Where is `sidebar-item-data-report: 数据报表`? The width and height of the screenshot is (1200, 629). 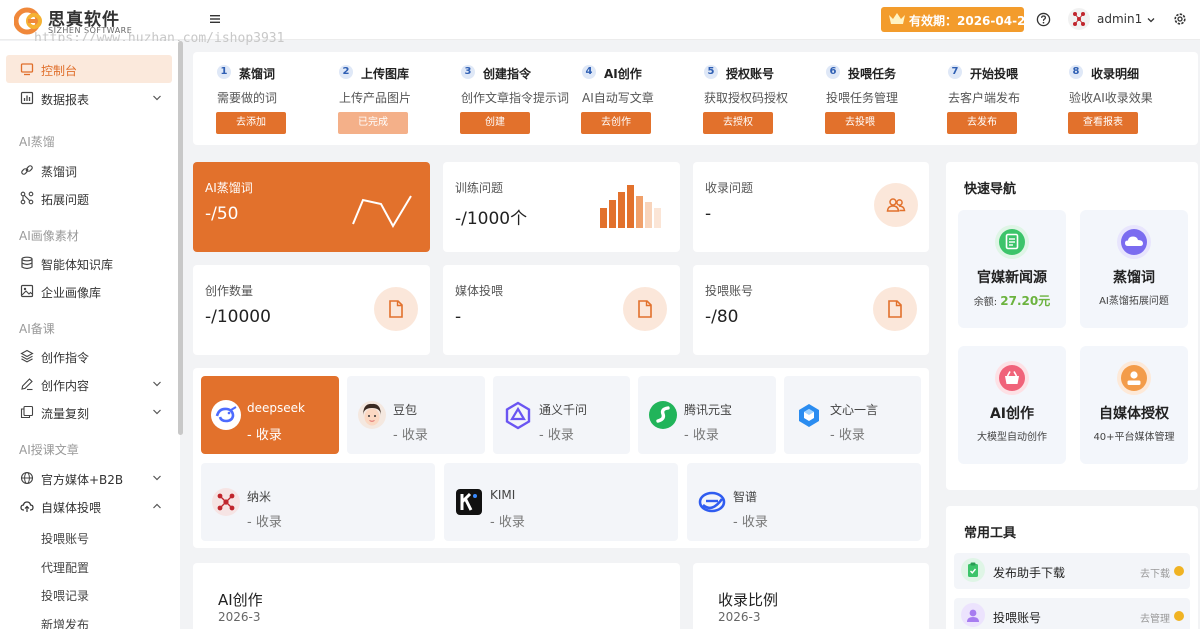
sidebar-item-data-report: 数据报表 is located at coordinates (89, 98).